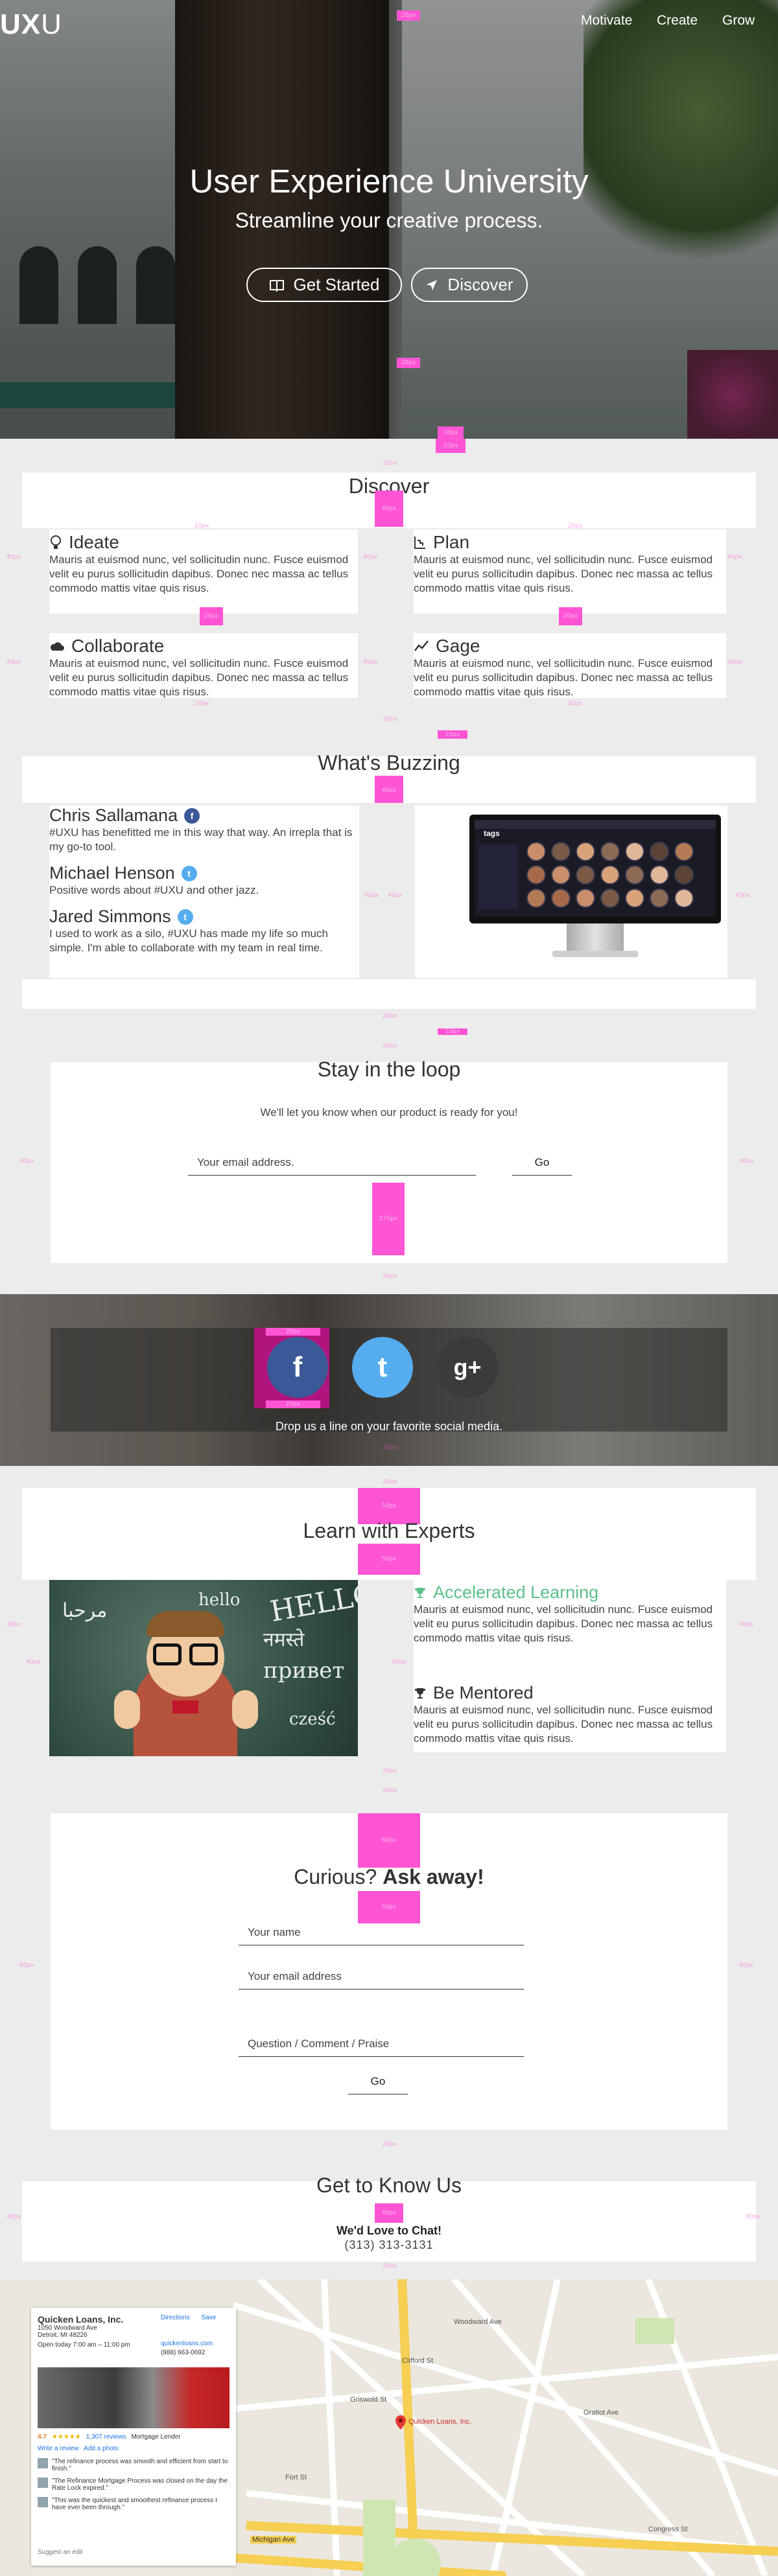 This screenshot has width=778, height=2576. What do you see at coordinates (324, 285) in the screenshot?
I see `get-started-button: Get Started` at bounding box center [324, 285].